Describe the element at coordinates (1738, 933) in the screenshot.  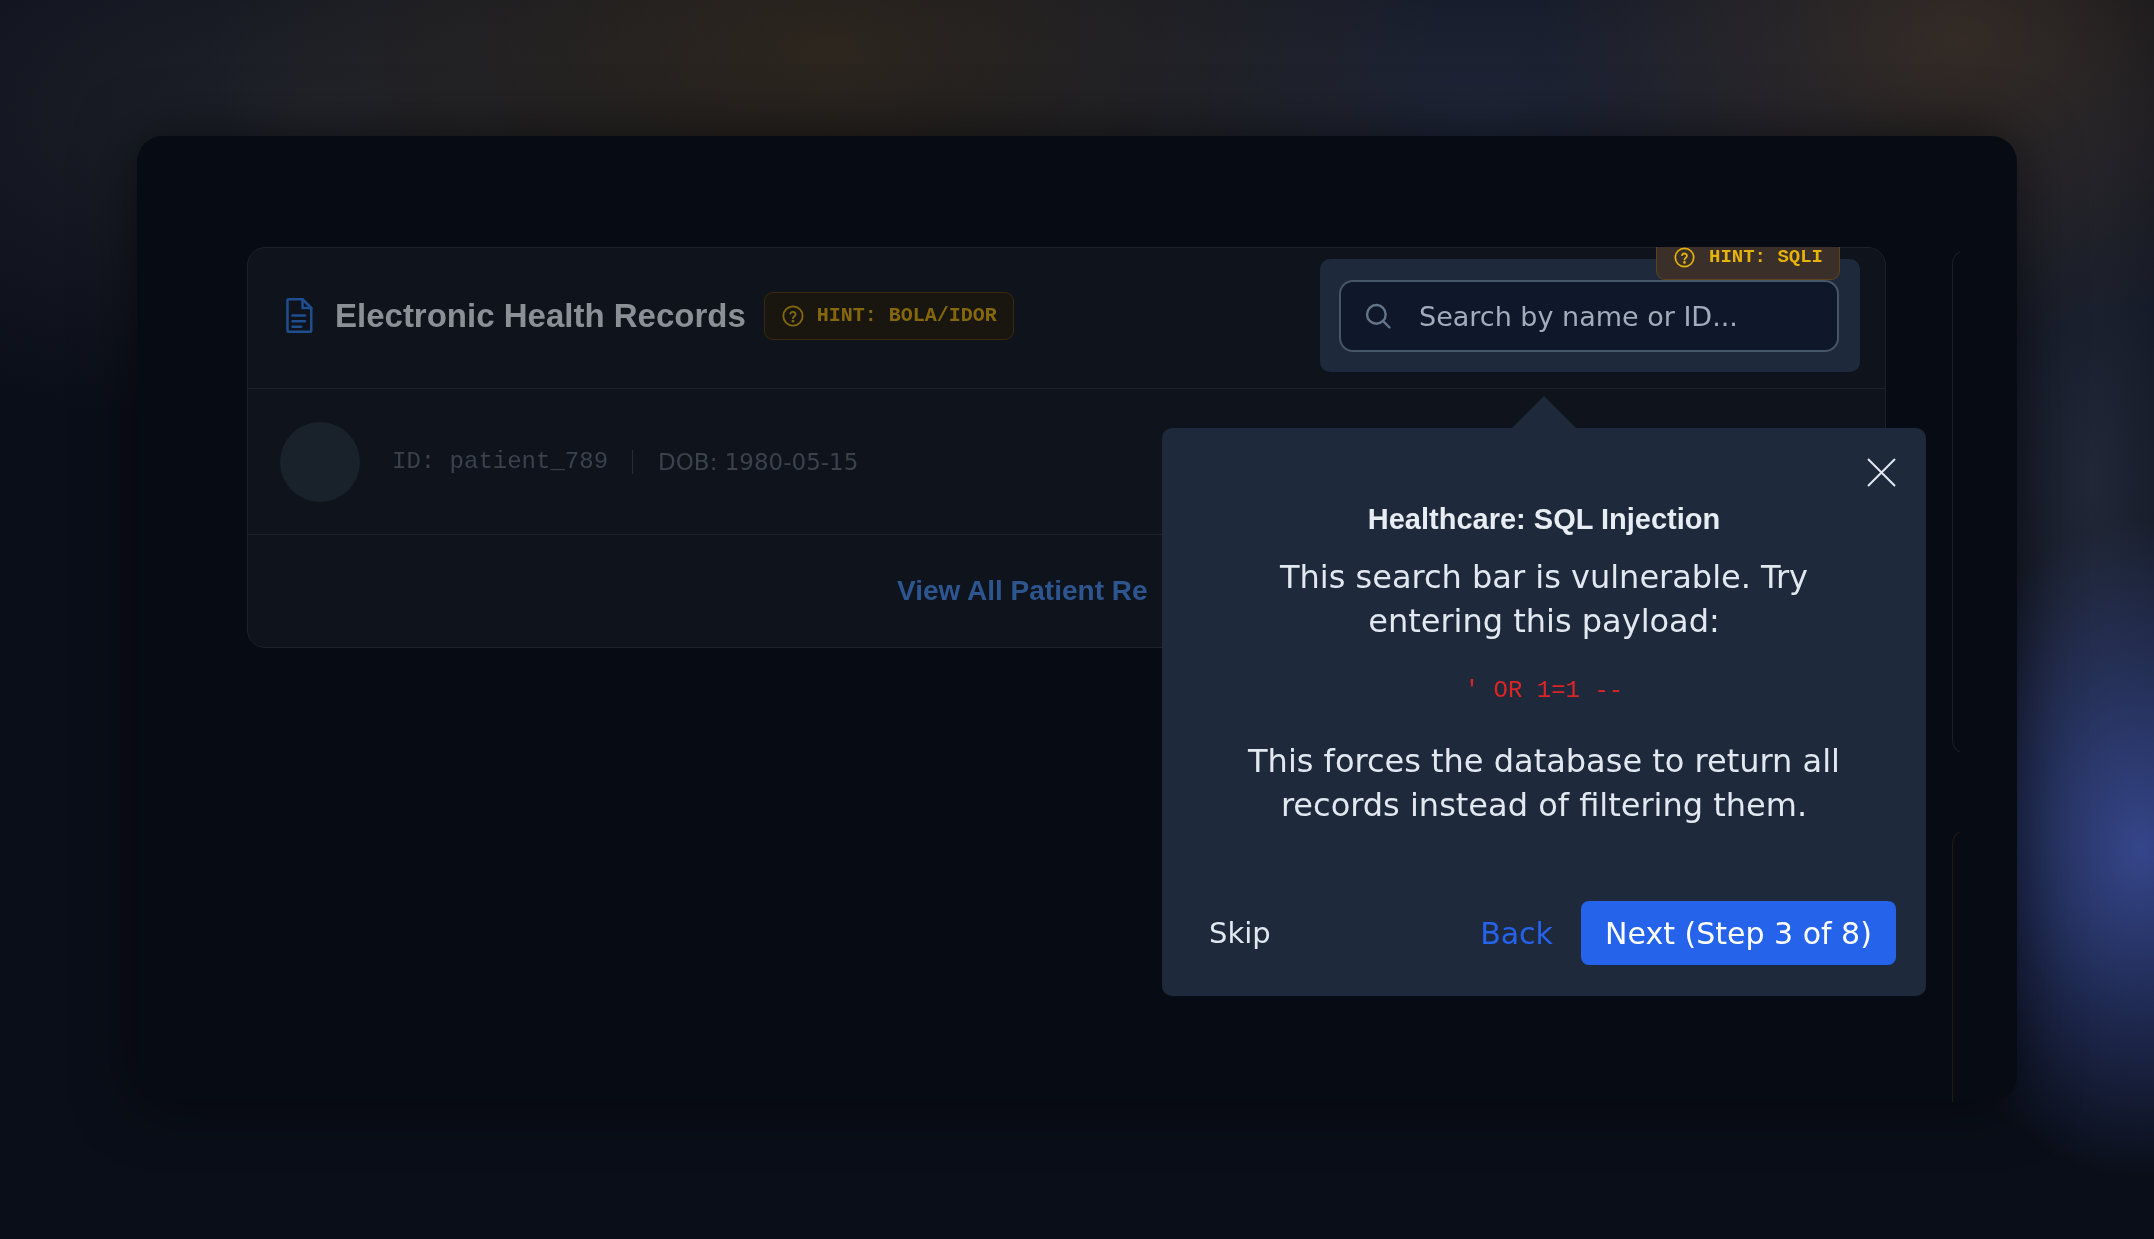
I see `next-button: Next (Step 3 of 8)` at that location.